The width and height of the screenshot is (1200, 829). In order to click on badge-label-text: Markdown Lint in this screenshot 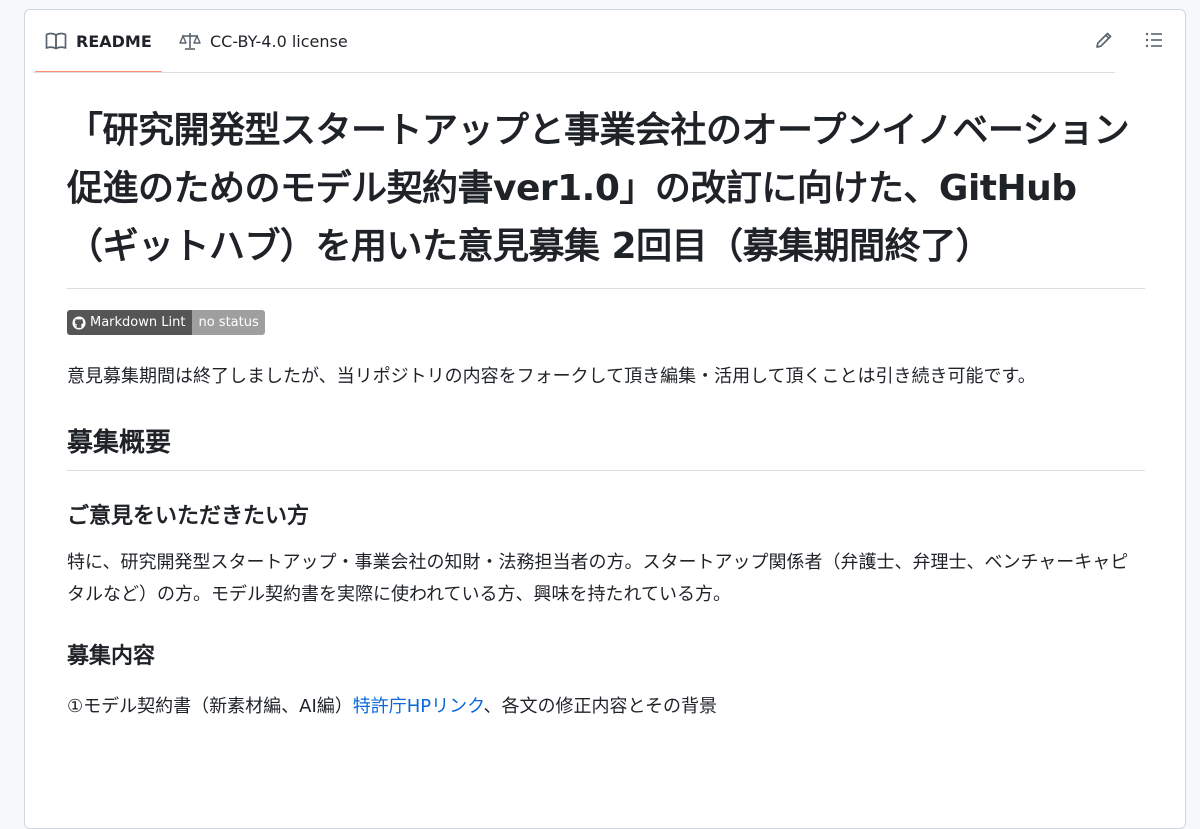, I will do `click(138, 322)`.